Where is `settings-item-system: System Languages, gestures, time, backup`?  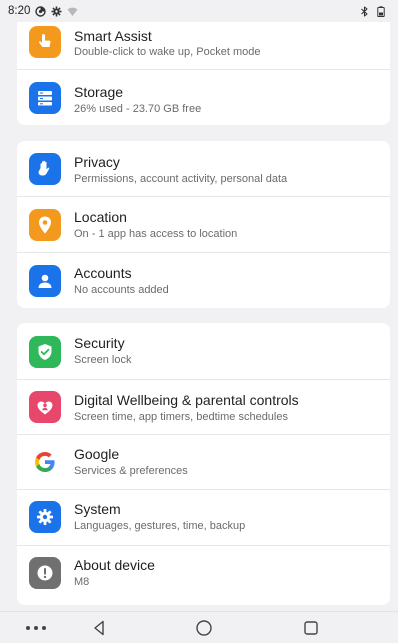 settings-item-system: System Languages, gestures, time, backup is located at coordinates (203, 517).